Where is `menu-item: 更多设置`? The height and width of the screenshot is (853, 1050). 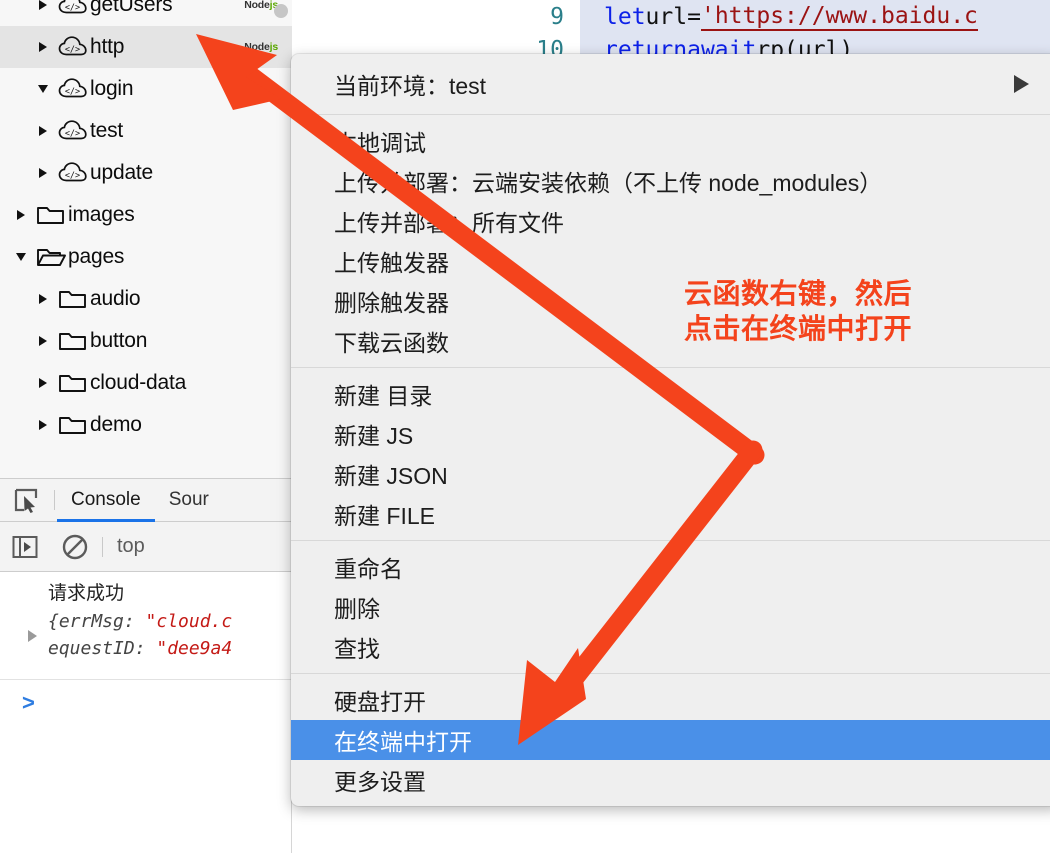 menu-item: 更多设置 is located at coordinates (670, 780).